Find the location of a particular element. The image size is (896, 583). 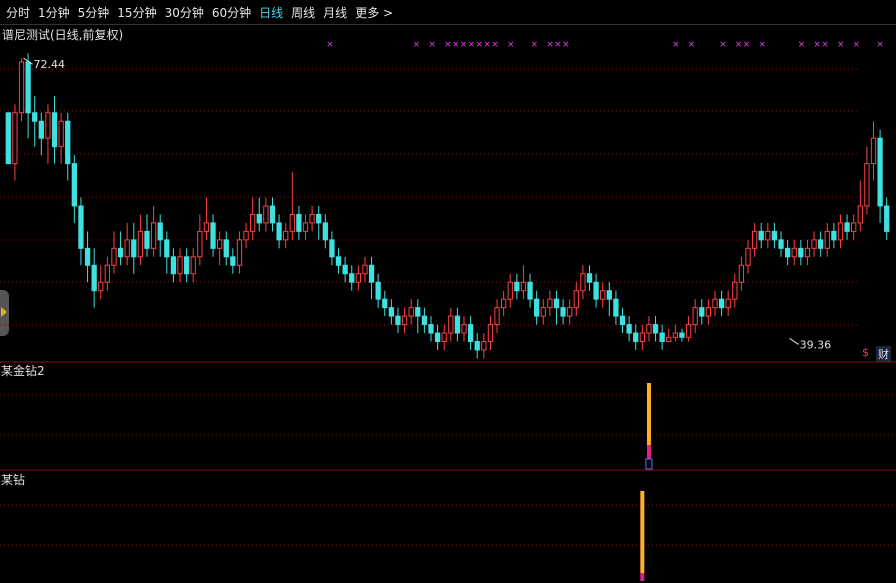

tab-period-8: 月线 is located at coordinates (335, 12).